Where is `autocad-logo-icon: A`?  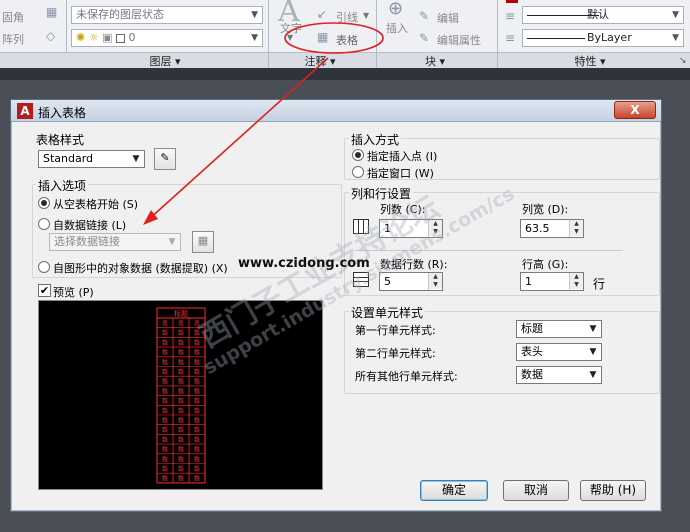 autocad-logo-icon: A is located at coordinates (25, 111).